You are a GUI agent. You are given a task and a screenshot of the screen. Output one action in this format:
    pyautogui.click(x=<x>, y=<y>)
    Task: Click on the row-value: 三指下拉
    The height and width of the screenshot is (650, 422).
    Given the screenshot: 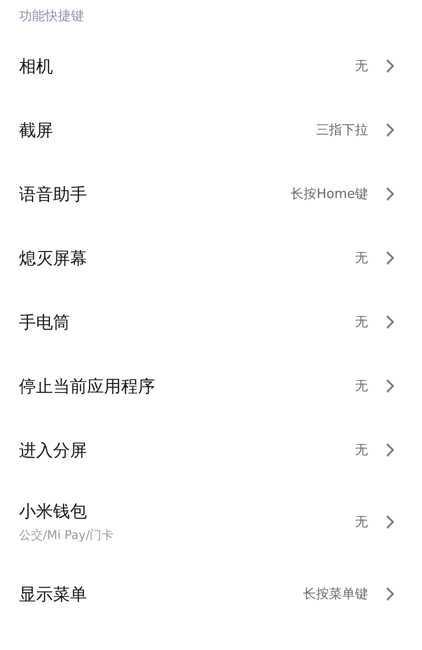 What is the action you would take?
    pyautogui.click(x=342, y=130)
    